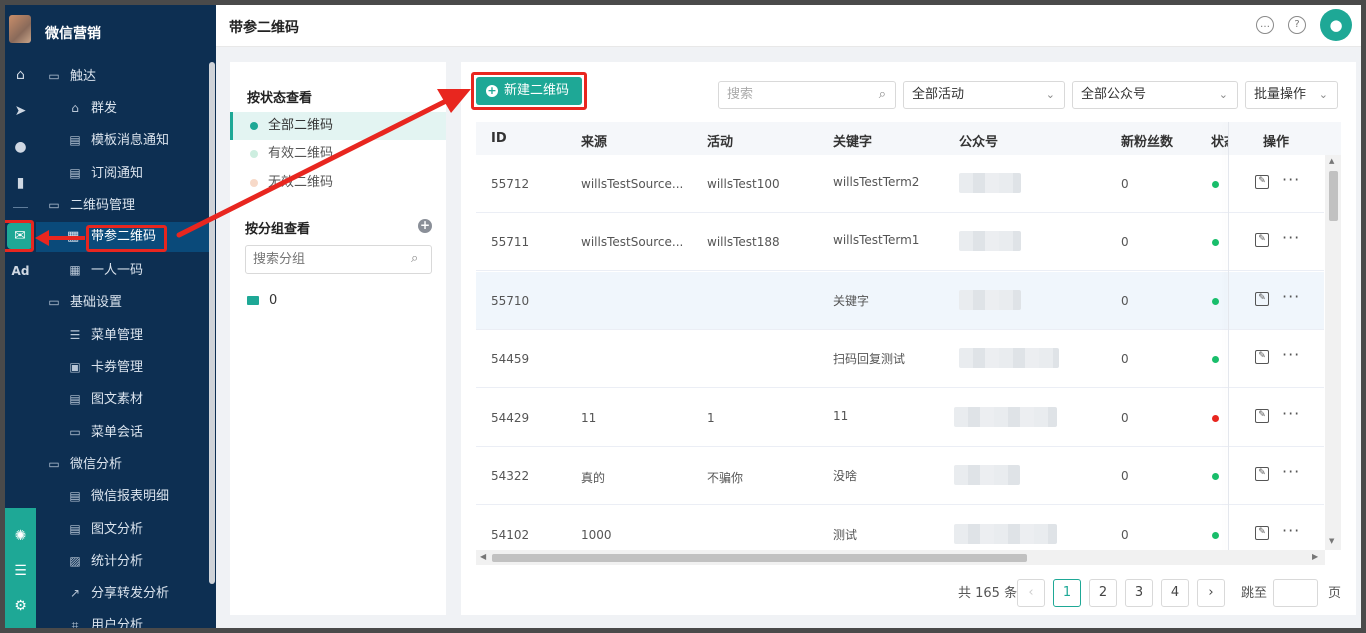 The image size is (1366, 633). Describe the element at coordinates (1291, 95) in the screenshot. I see `batch-operation-button: 批量操作 ⌄` at that location.